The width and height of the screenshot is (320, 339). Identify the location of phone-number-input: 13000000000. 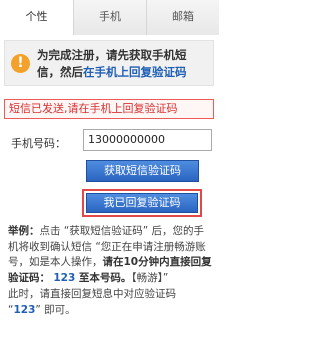
(147, 140).